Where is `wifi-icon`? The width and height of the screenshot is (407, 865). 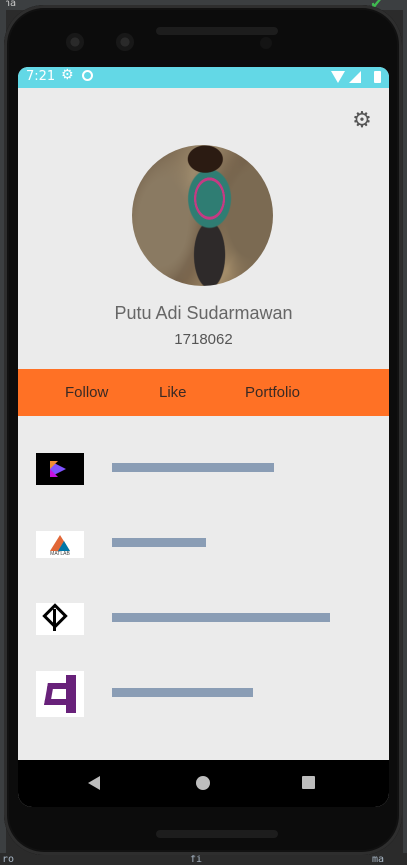
wifi-icon is located at coordinates (338, 77).